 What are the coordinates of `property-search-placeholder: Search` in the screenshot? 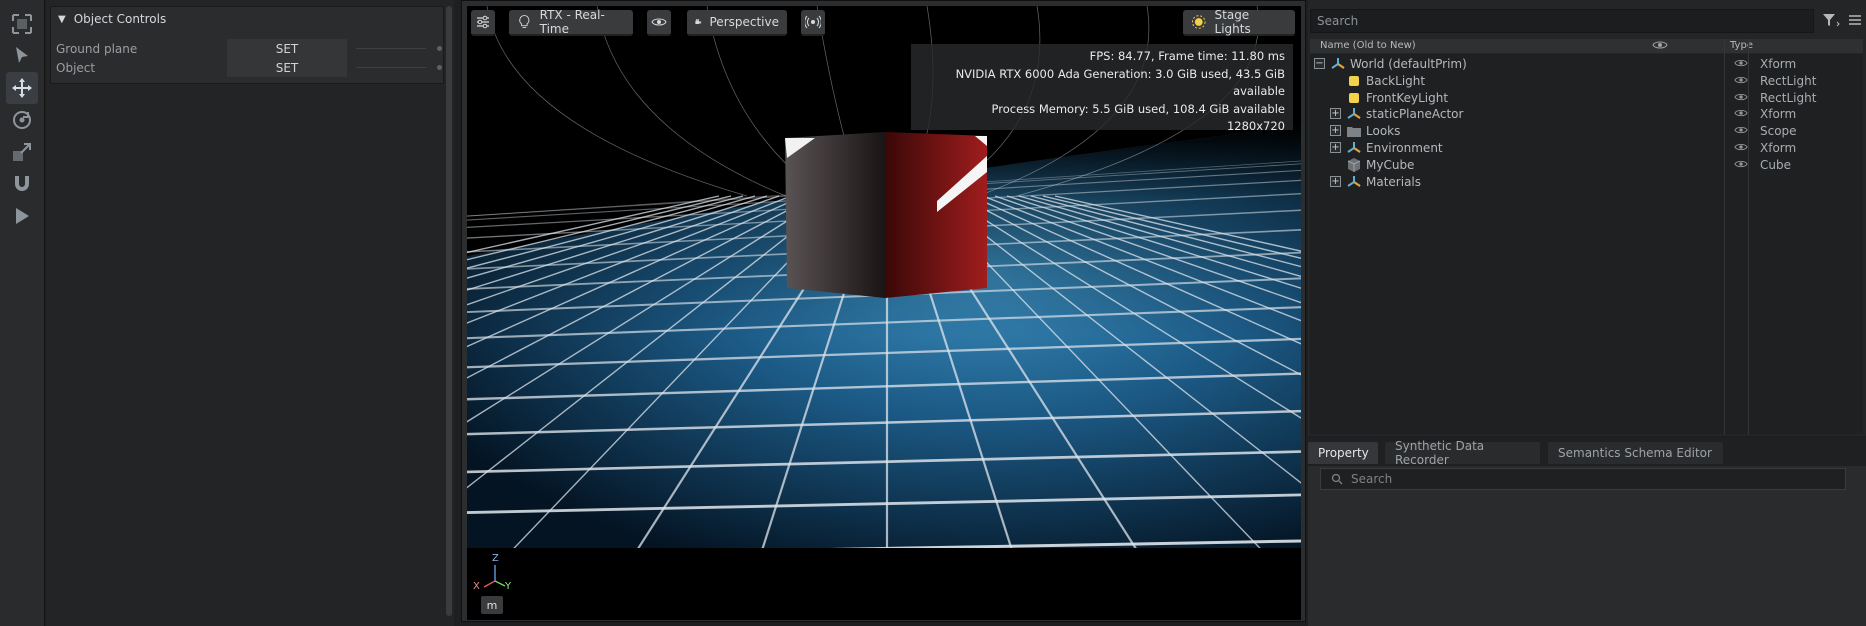 It's located at (1372, 479).